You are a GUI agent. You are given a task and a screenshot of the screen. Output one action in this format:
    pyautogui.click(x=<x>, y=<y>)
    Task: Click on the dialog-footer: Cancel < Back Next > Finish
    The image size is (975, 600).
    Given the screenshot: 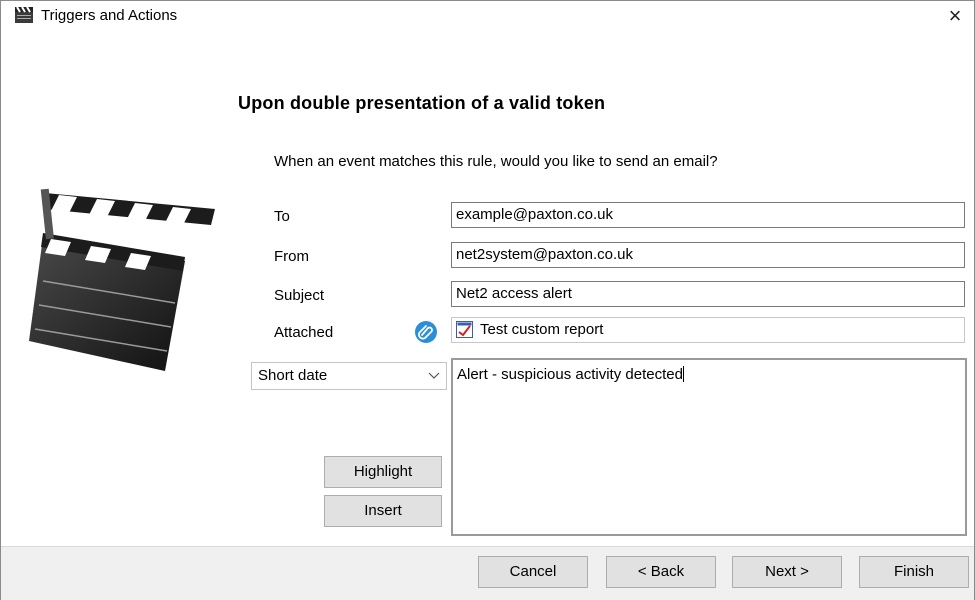 What is the action you would take?
    pyautogui.click(x=487, y=573)
    